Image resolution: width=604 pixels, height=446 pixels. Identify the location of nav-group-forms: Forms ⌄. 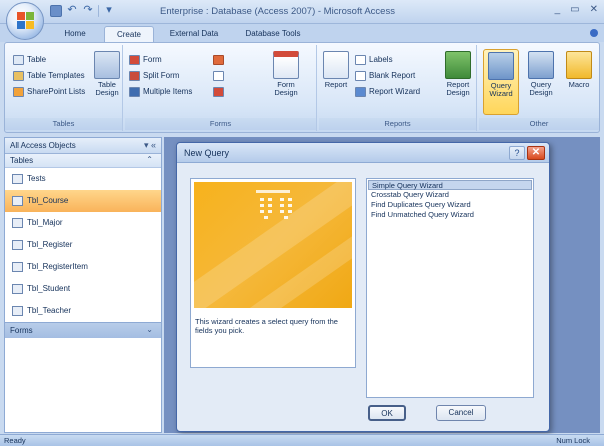
(83, 330).